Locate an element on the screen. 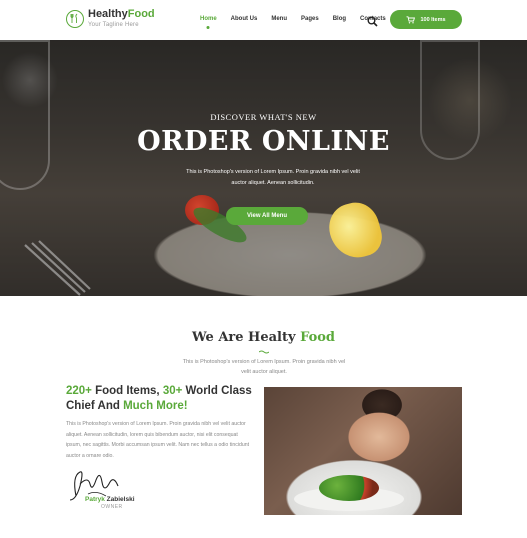  hero-title: ORDER ONLINE is located at coordinates (263, 141).